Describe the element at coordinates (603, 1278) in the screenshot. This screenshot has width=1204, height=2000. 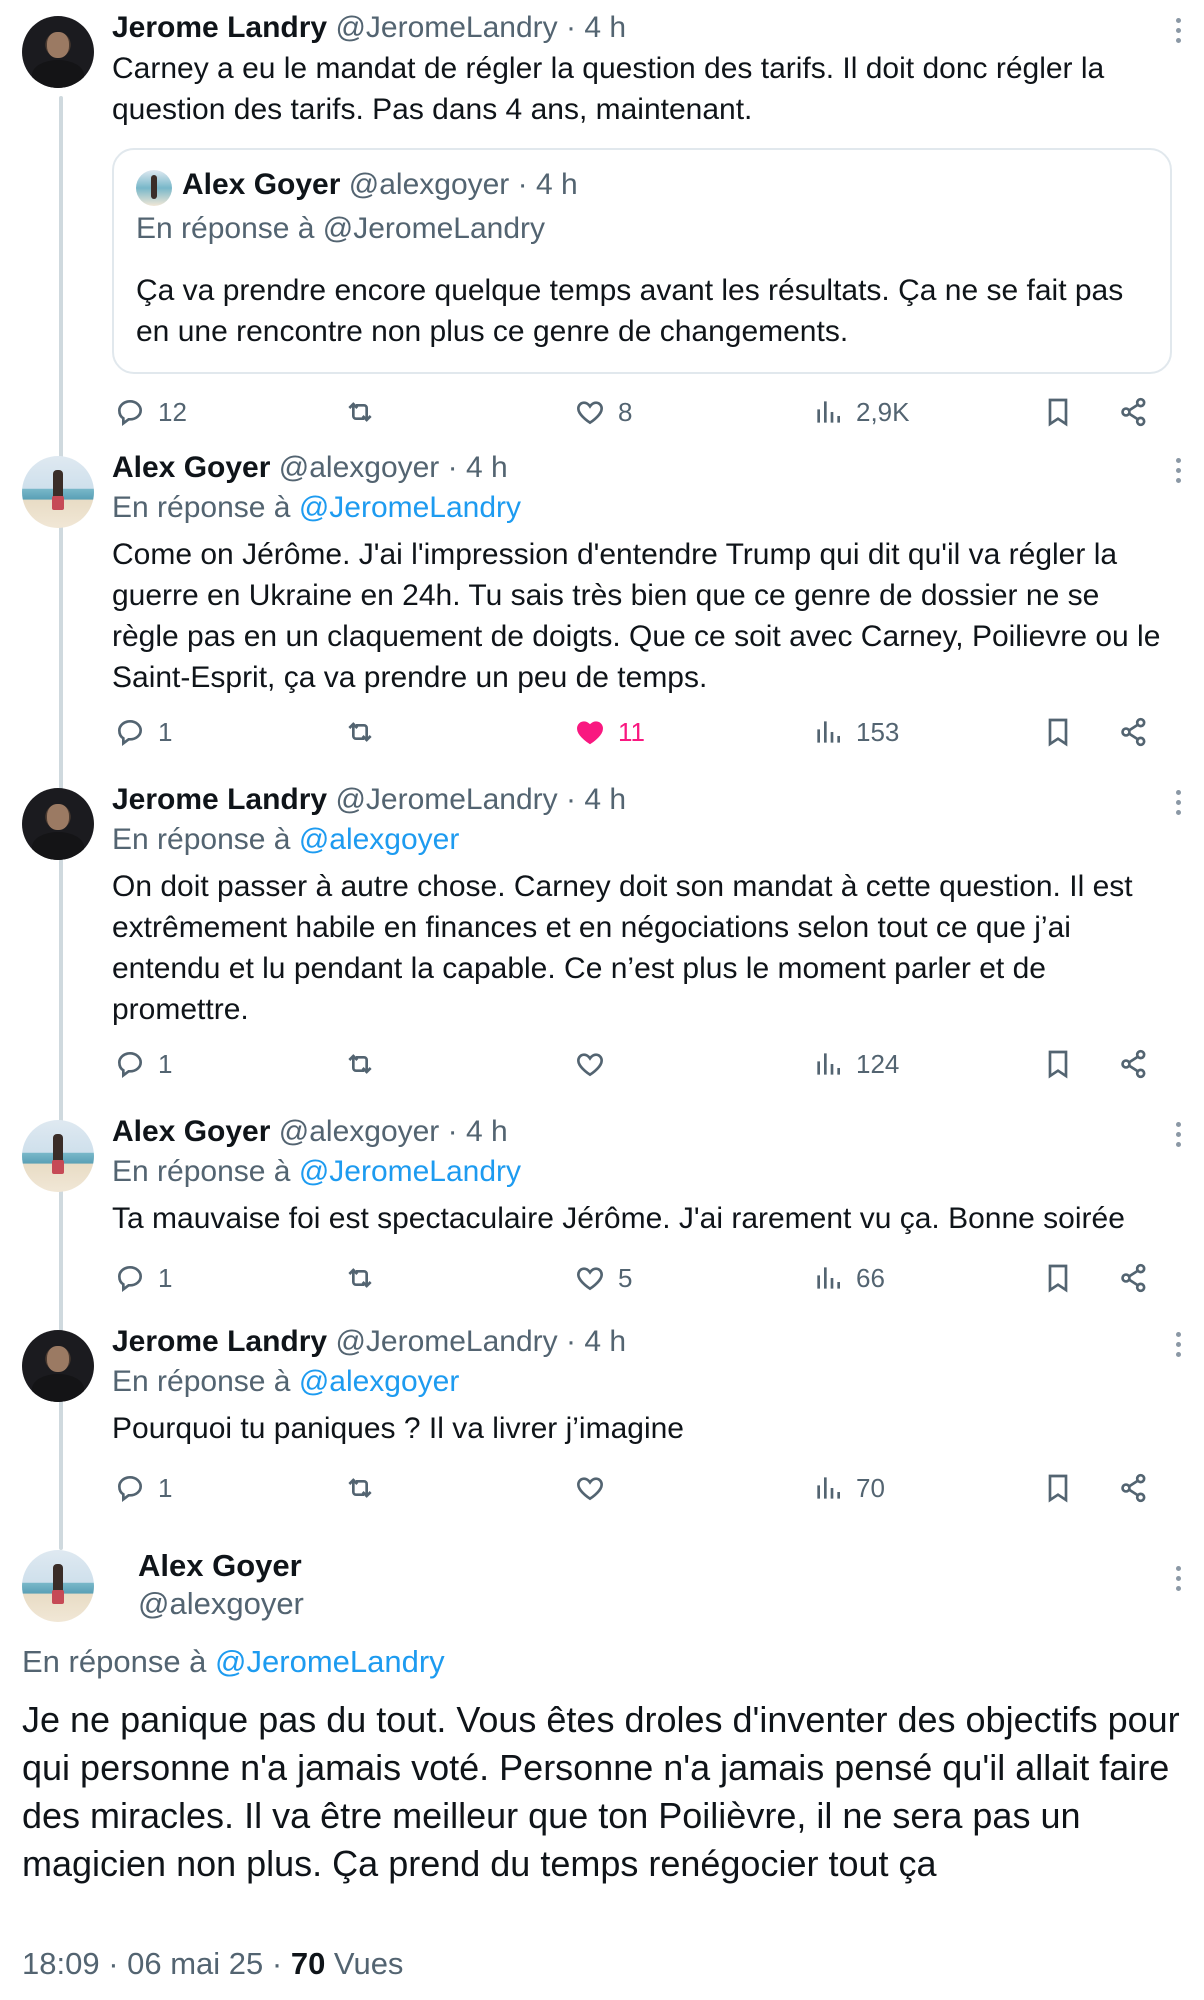
I see `like-button: 5` at that location.